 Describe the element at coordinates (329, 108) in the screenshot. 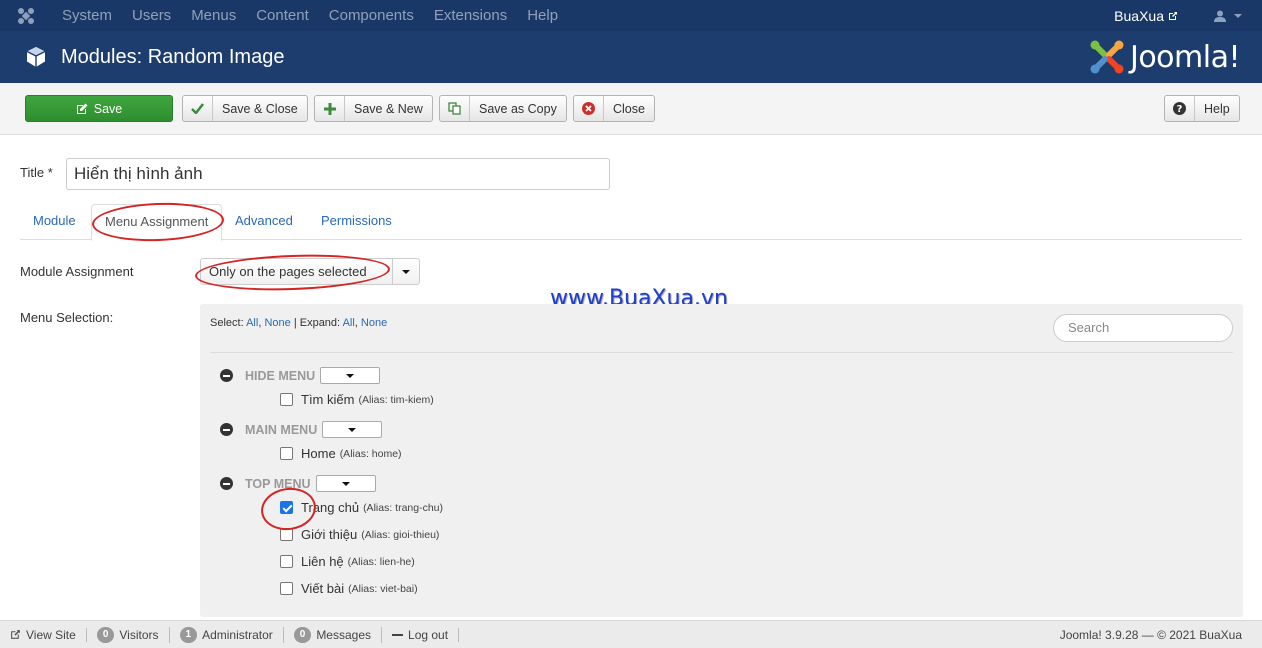

I see `plus-icon` at that location.